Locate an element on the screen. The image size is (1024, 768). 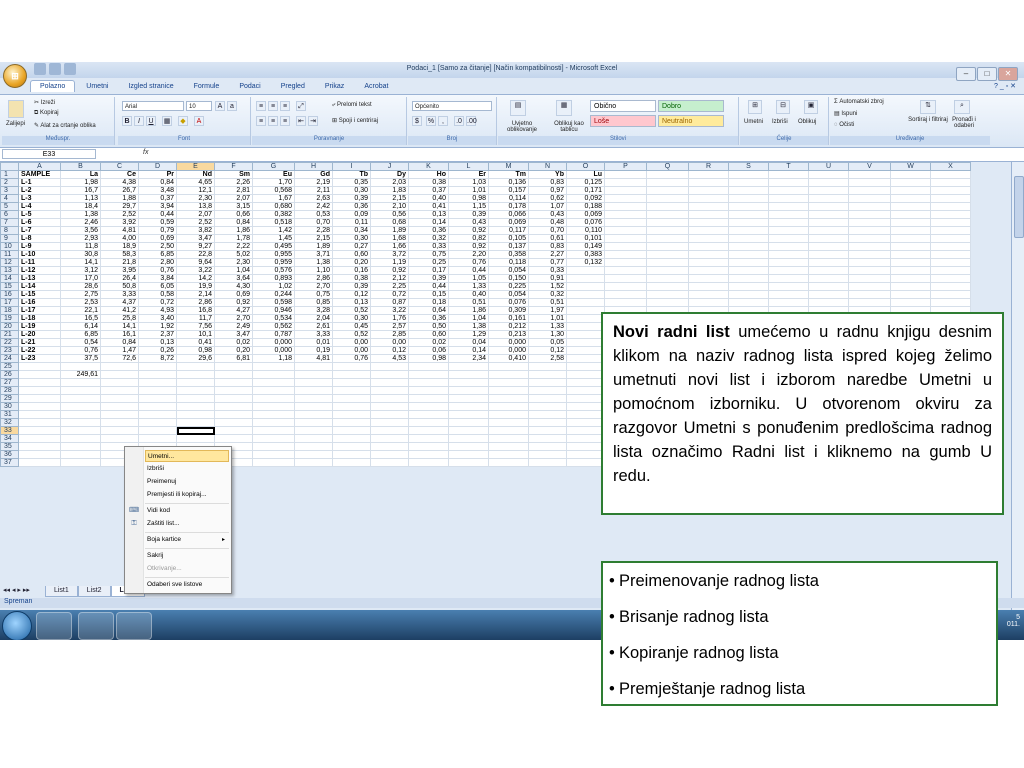
cell: 0,225 is located at coordinates (508, 286).